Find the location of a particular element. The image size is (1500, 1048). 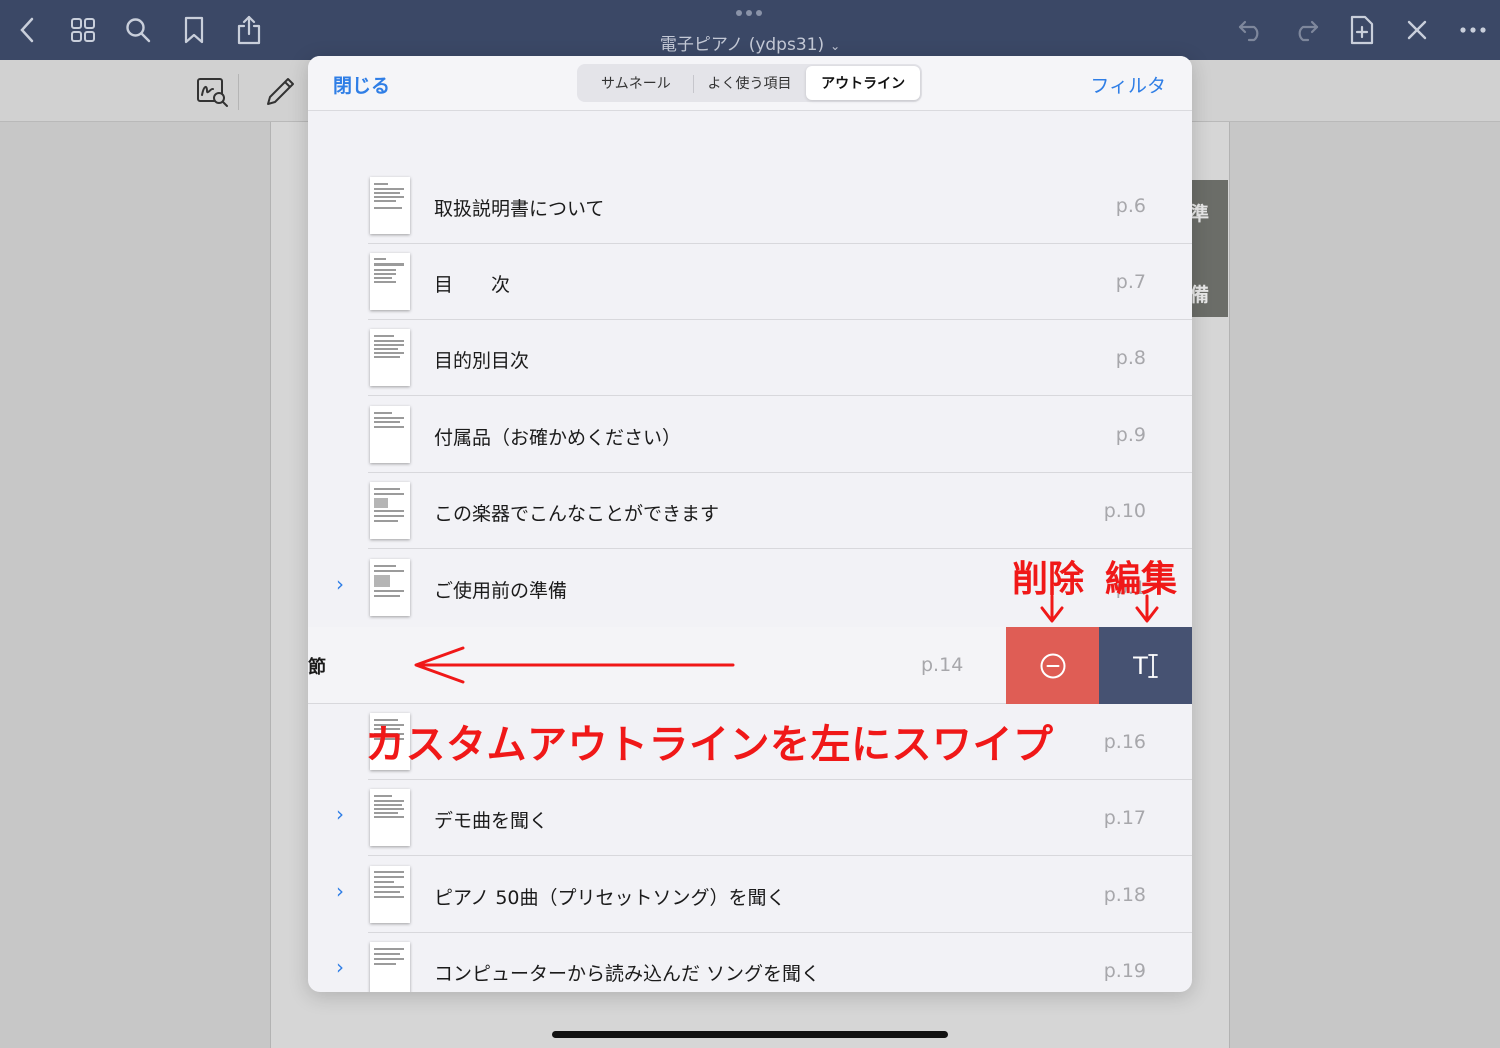

edit-caption: 編集 is located at coordinates (1141, 579).